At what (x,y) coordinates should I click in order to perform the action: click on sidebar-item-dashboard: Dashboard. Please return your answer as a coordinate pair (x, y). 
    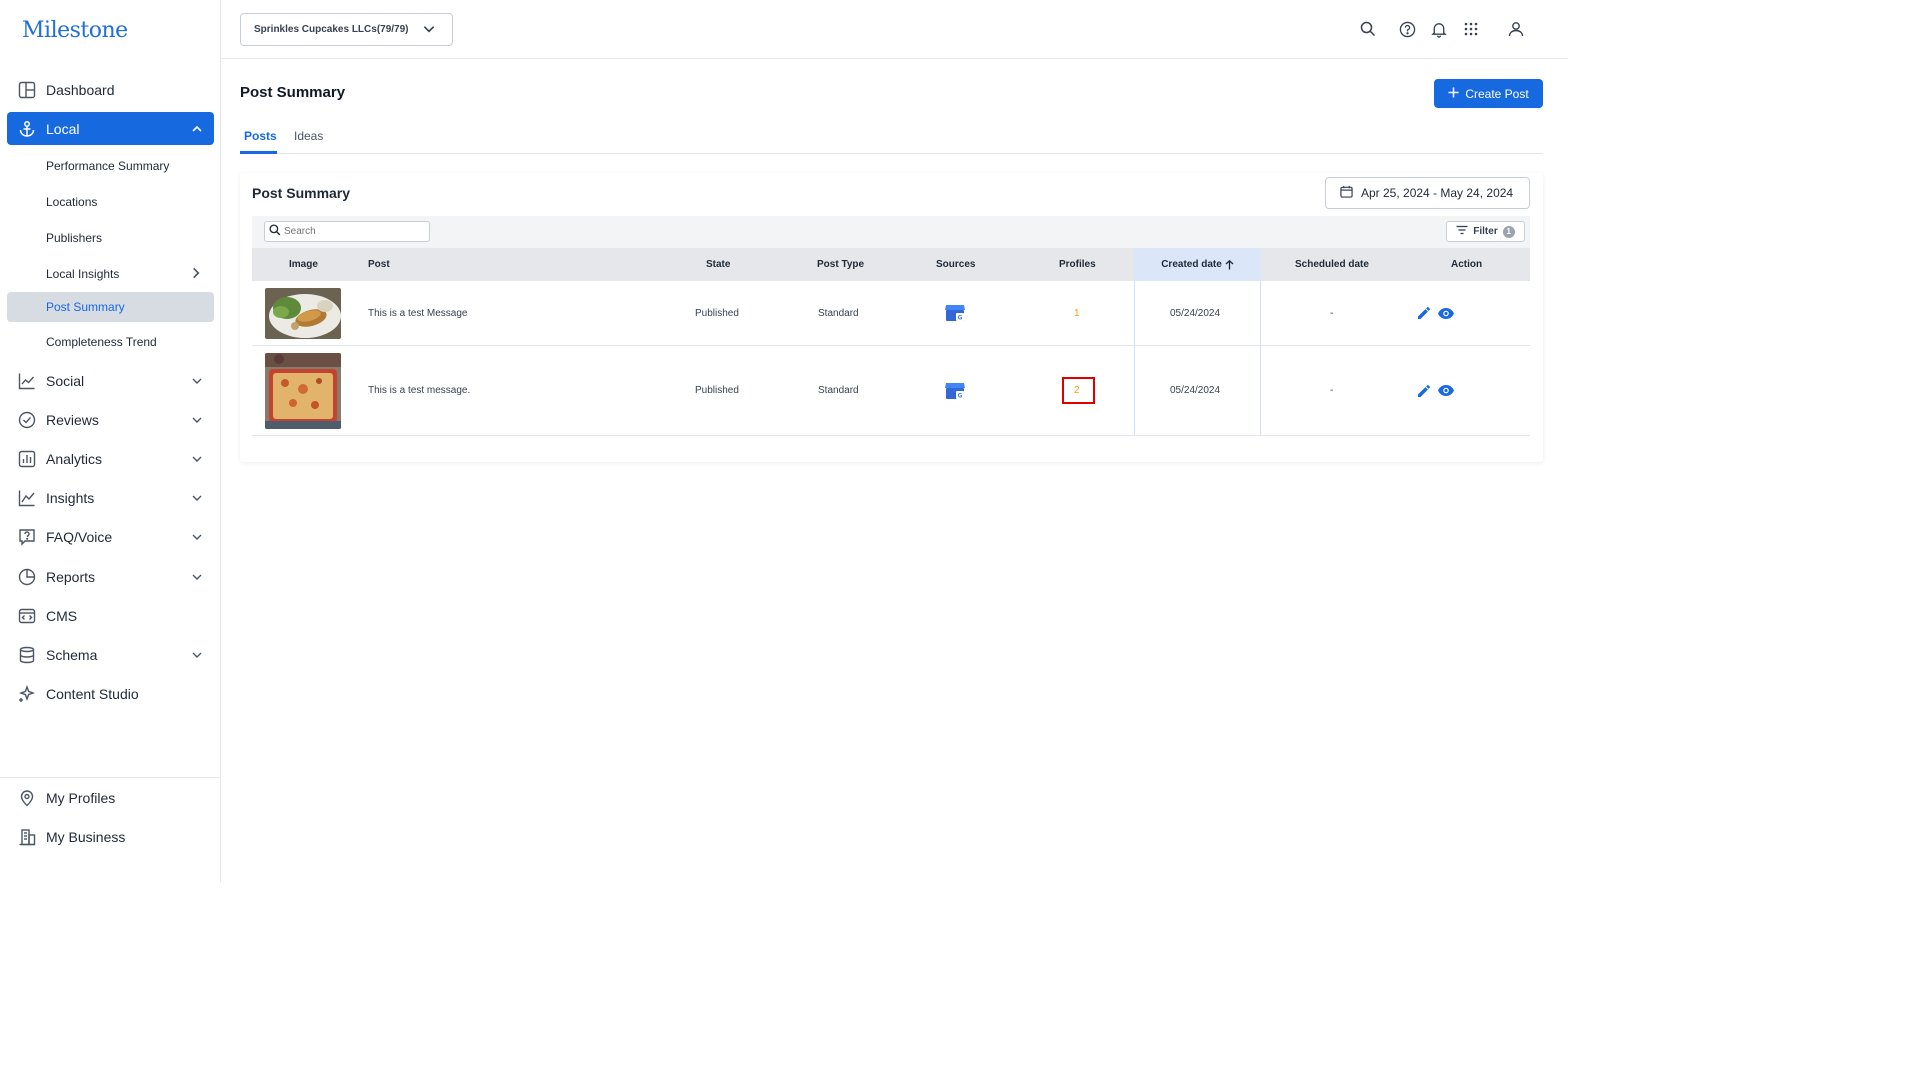
    Looking at the image, I should click on (110, 89).